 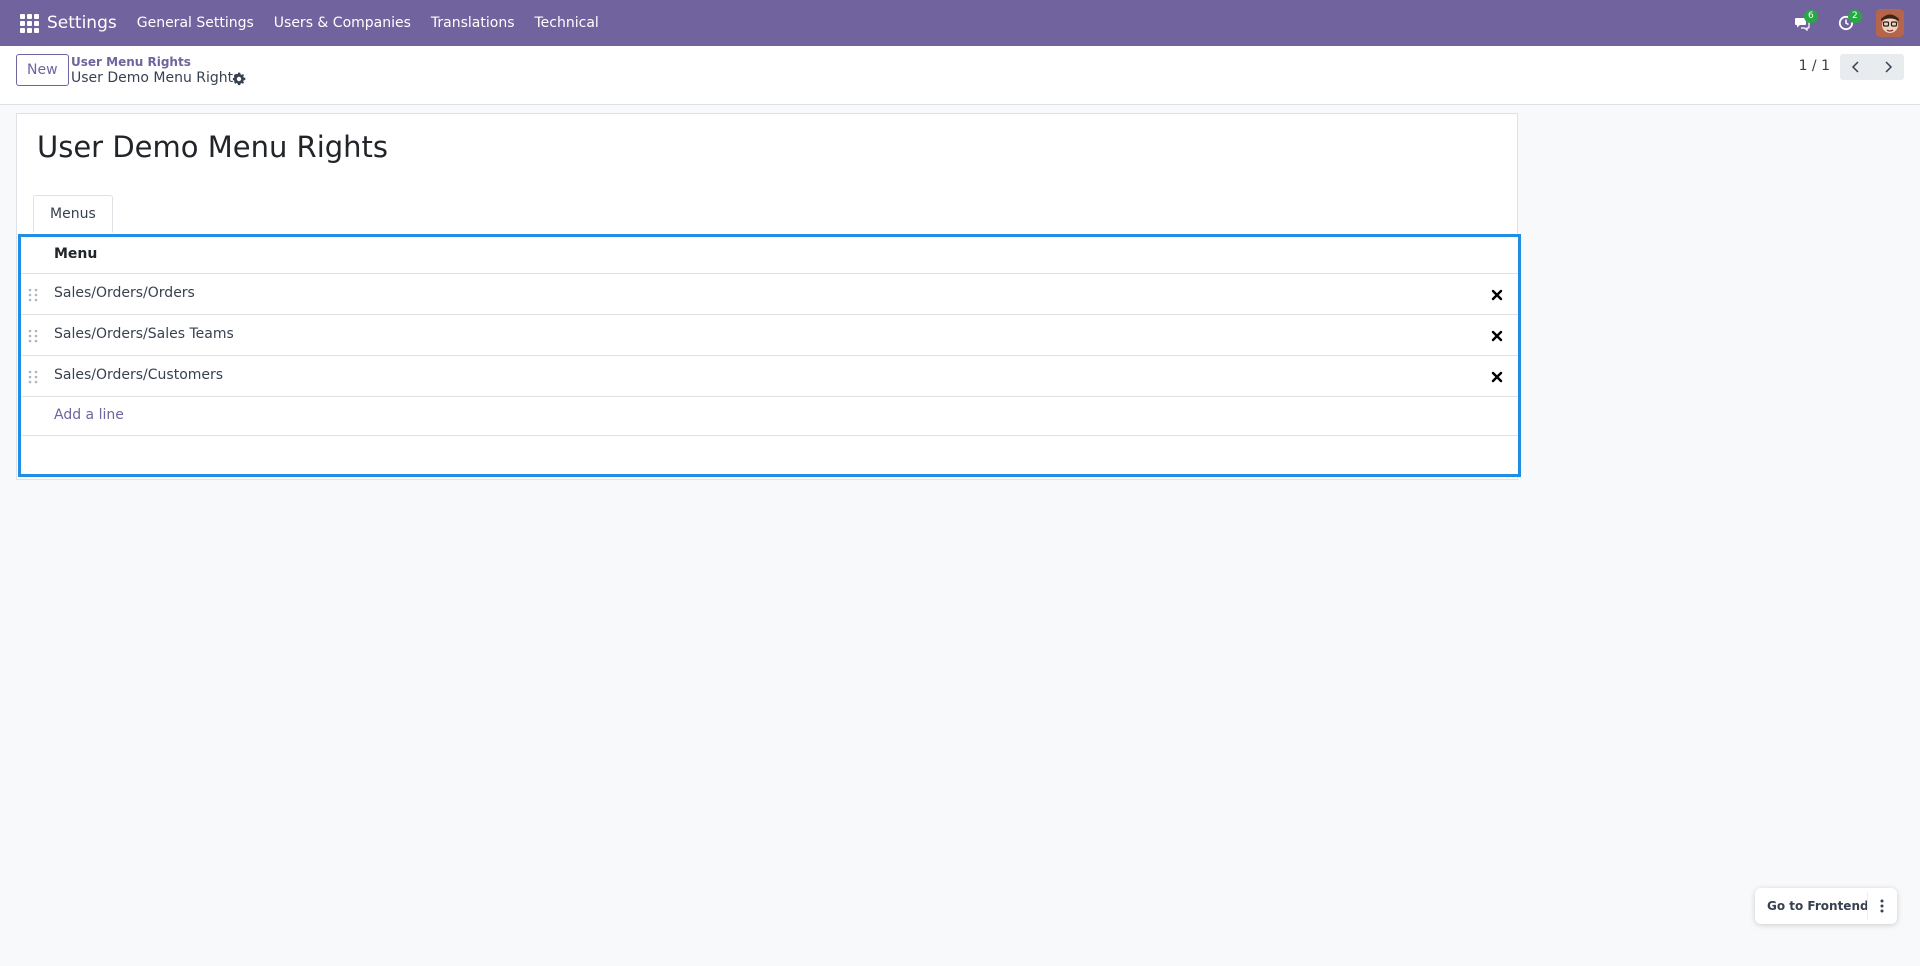 I want to click on chevron-right-icon, so click(x=1889, y=67).